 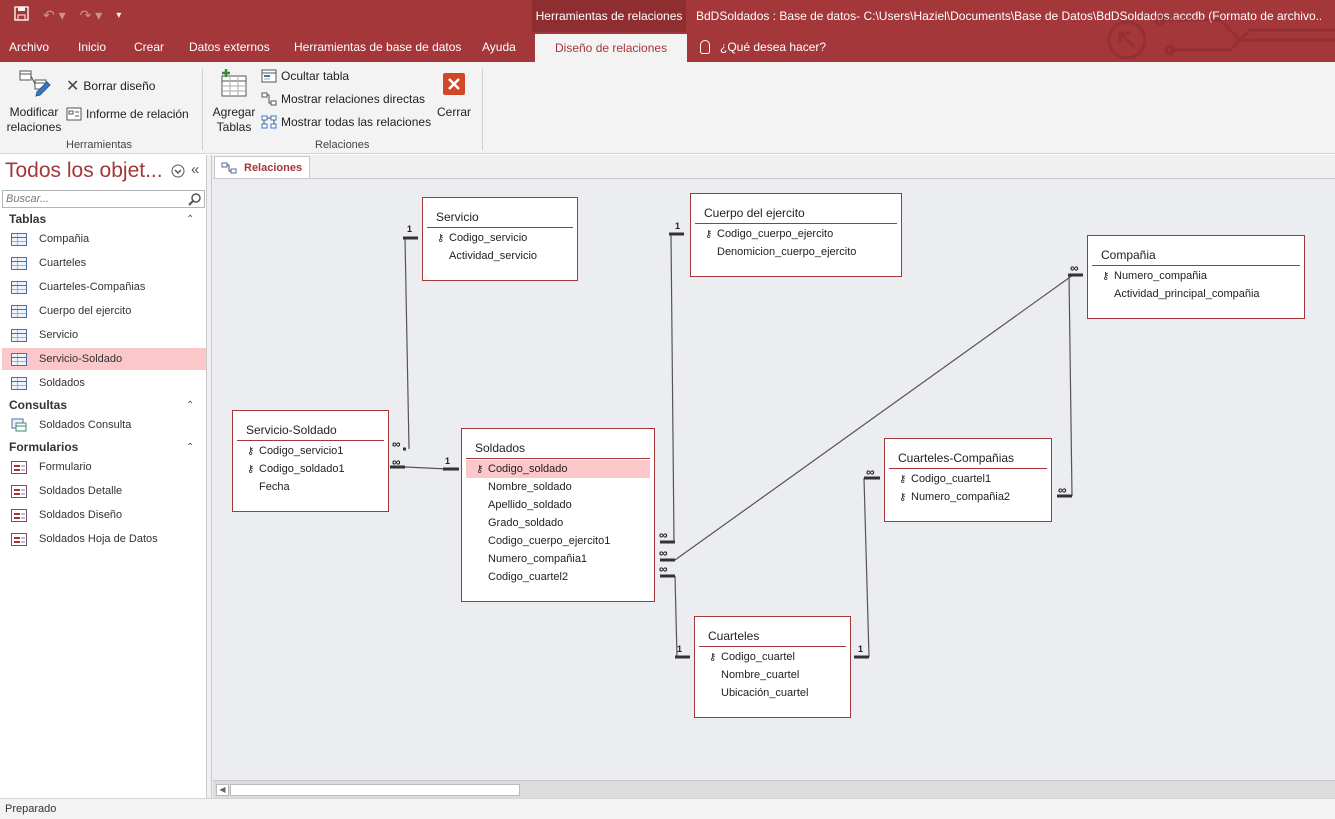 I want to click on field-row: Nombre_cuartel, so click(x=772, y=675).